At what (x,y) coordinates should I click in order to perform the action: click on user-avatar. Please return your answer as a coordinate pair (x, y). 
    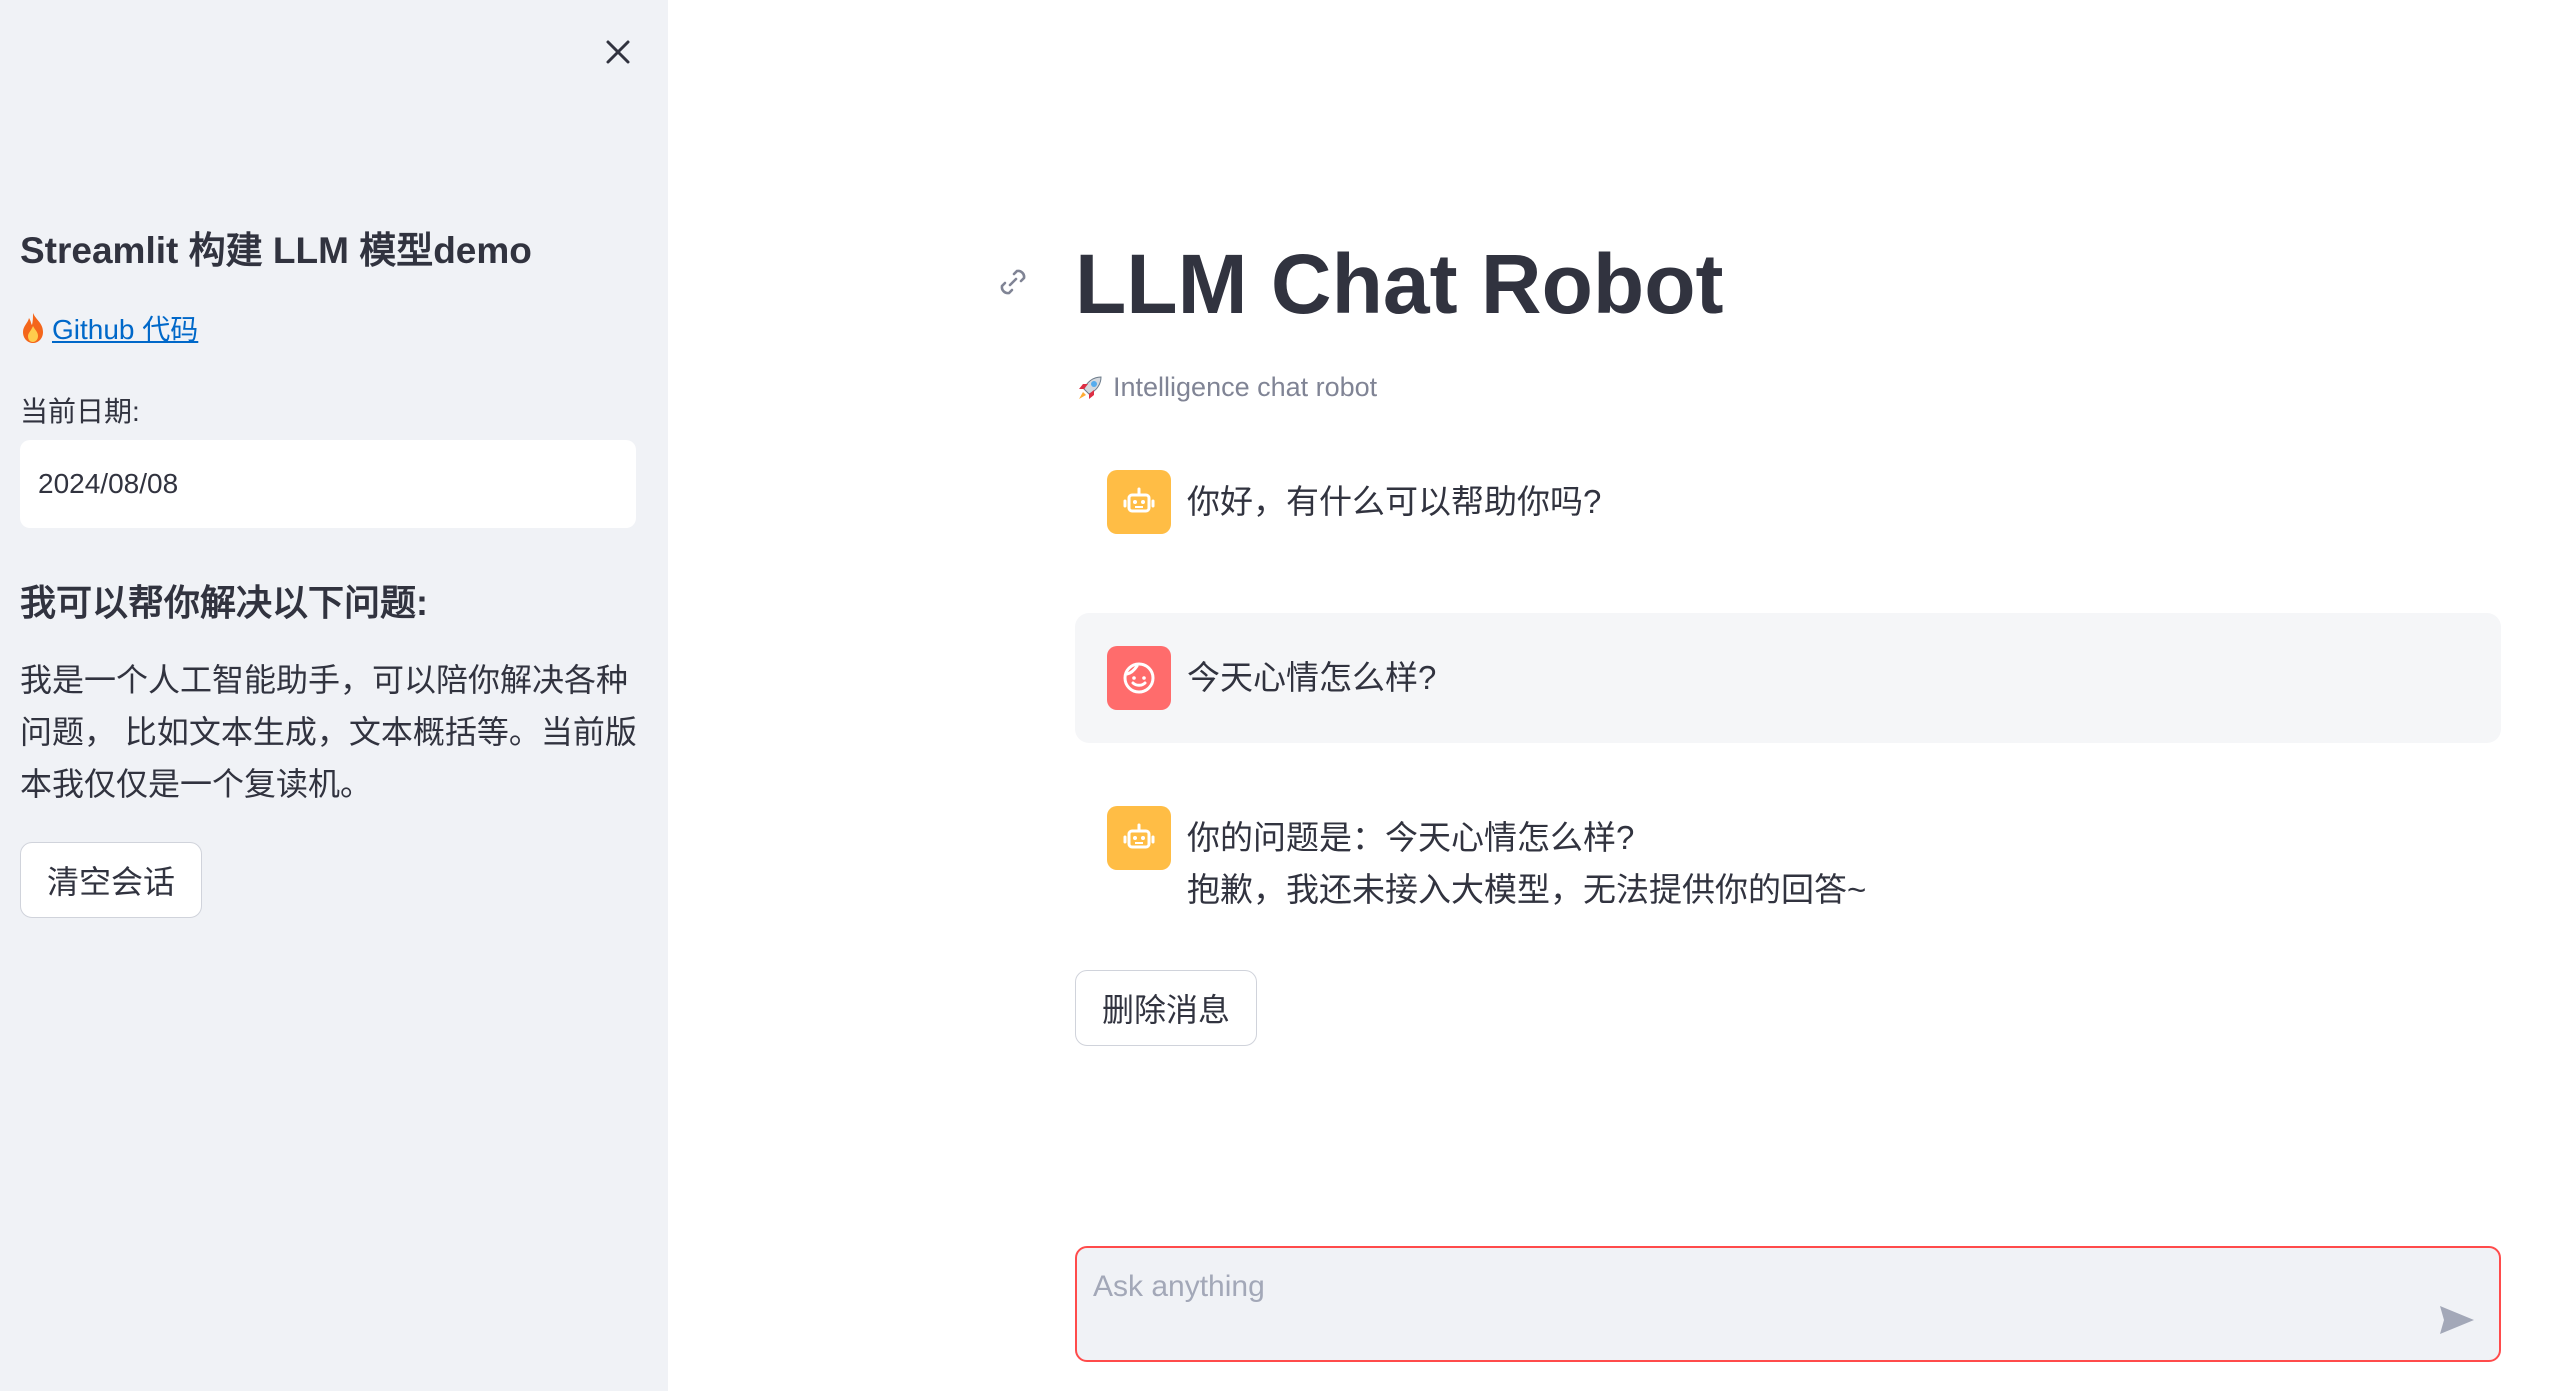
    Looking at the image, I should click on (1139, 678).